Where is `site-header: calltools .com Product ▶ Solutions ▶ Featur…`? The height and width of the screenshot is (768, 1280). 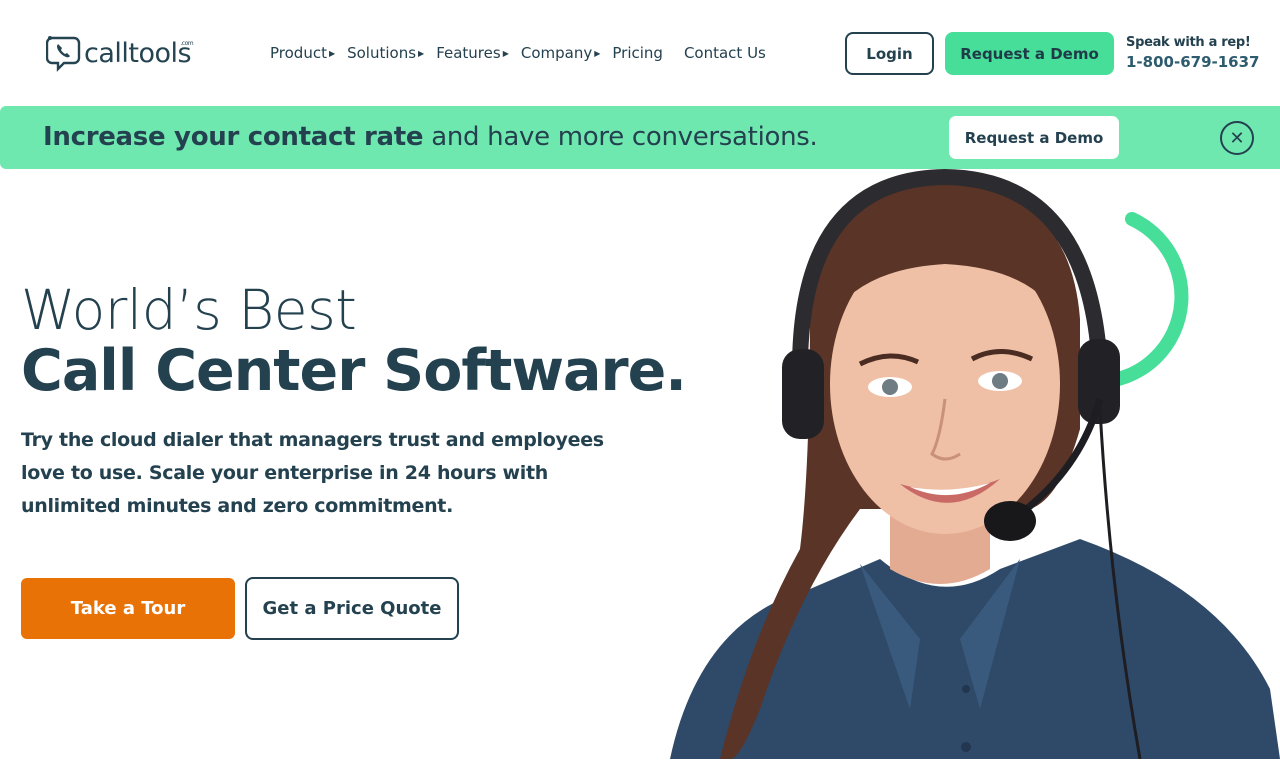 site-header: calltools .com Product ▶ Solutions ▶ Featur… is located at coordinates (640, 53).